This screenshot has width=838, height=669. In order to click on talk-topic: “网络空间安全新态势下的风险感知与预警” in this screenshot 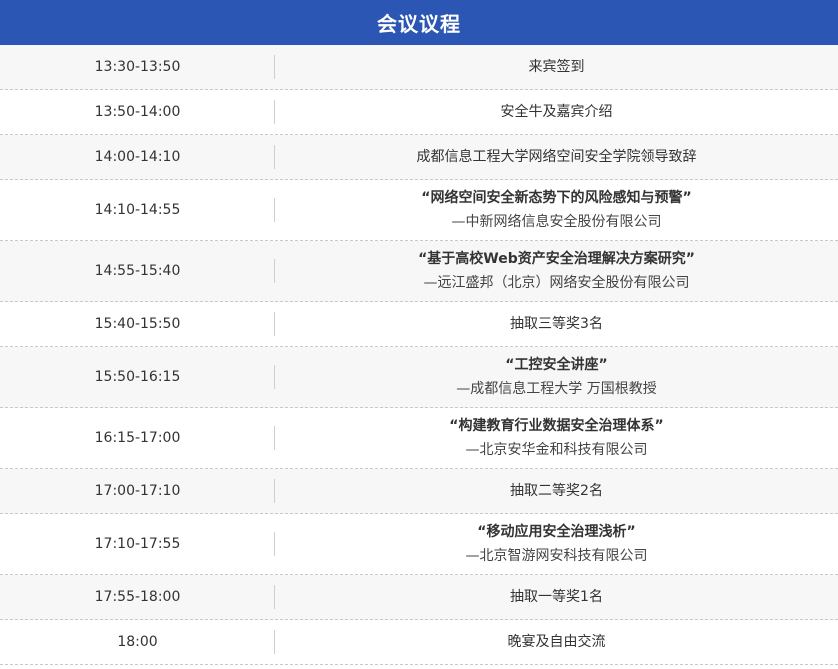, I will do `click(556, 198)`.